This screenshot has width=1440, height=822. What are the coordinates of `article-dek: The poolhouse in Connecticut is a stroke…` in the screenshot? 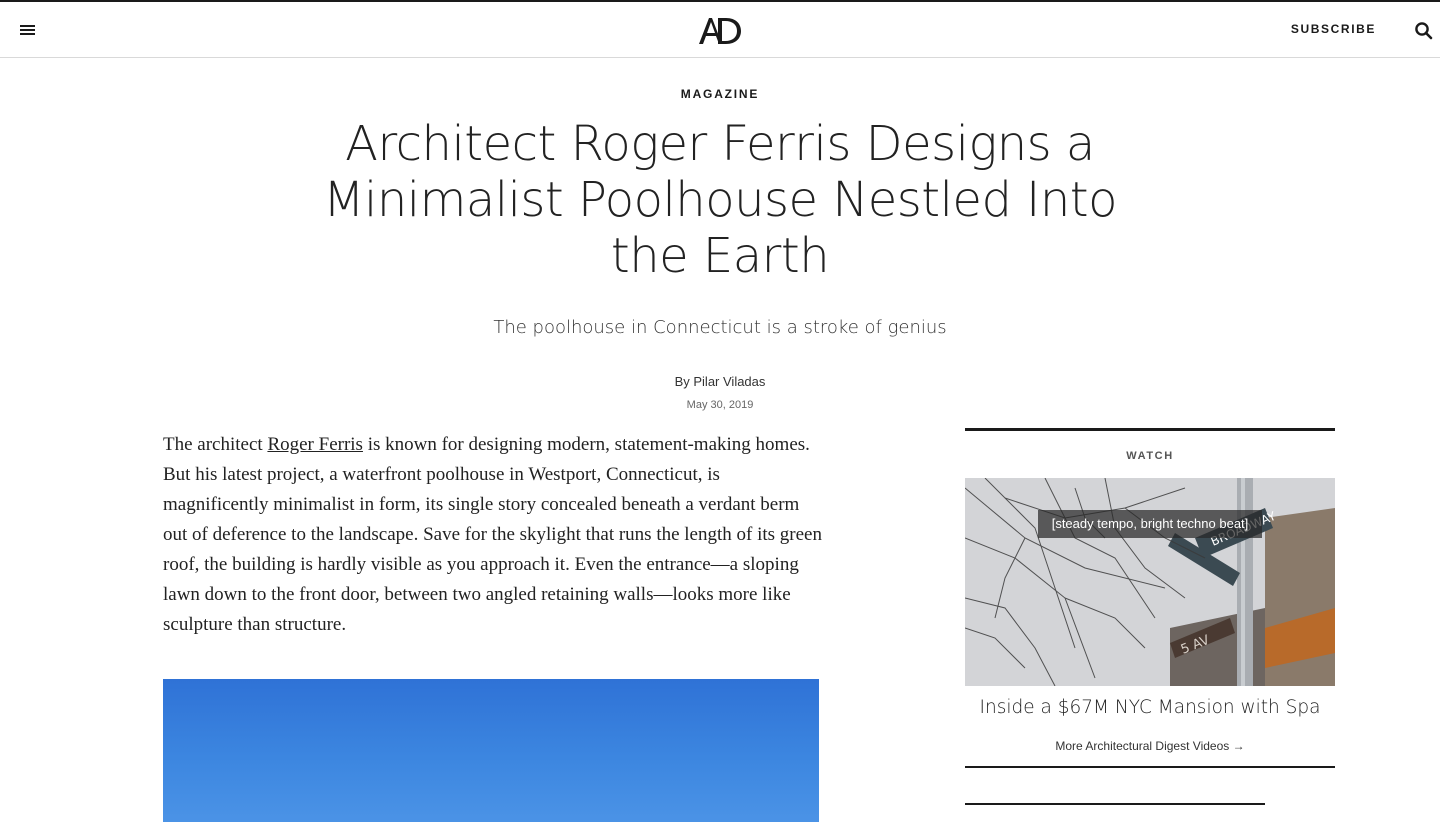 It's located at (720, 327).